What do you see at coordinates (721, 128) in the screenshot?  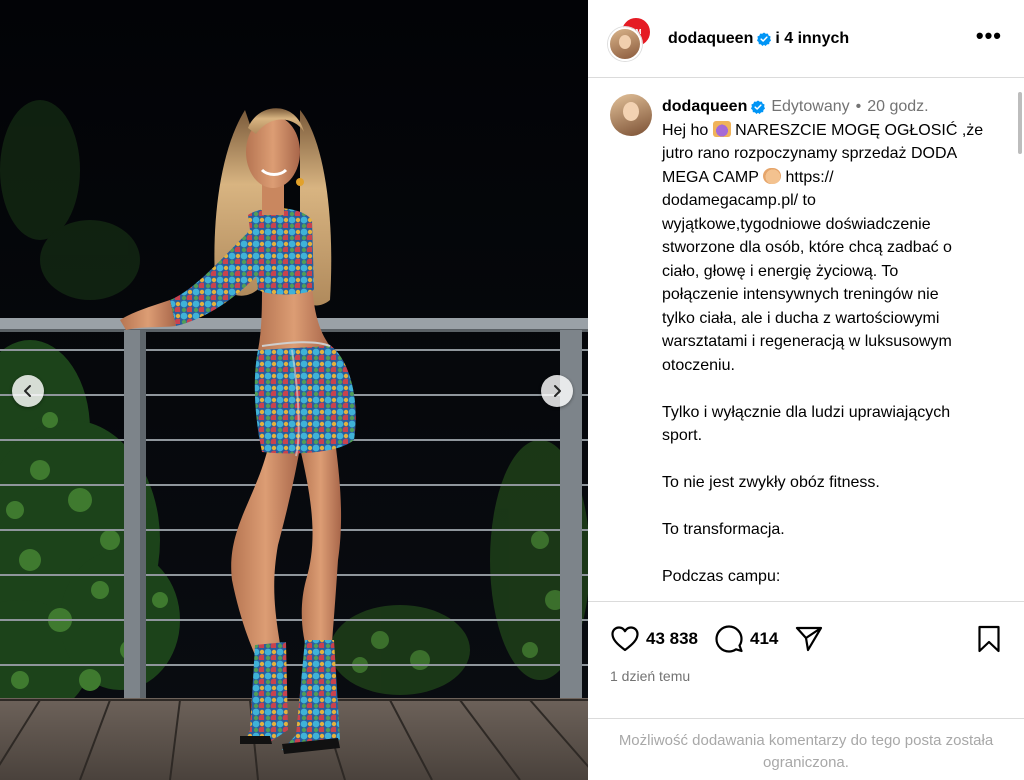 I see `raising-hands-emoji` at bounding box center [721, 128].